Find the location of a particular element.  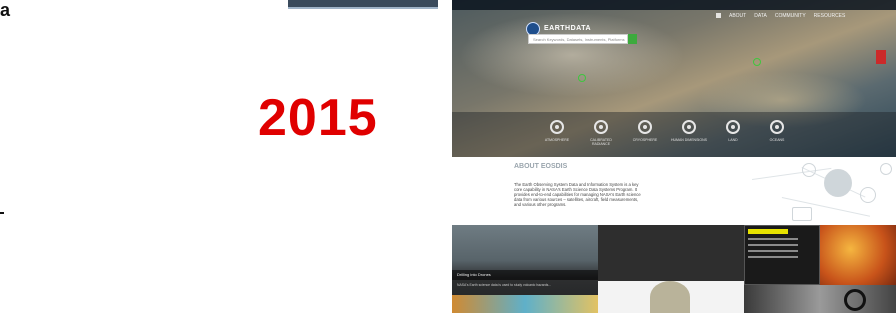

photo-title: Drilling into Drones is located at coordinates (474, 274).